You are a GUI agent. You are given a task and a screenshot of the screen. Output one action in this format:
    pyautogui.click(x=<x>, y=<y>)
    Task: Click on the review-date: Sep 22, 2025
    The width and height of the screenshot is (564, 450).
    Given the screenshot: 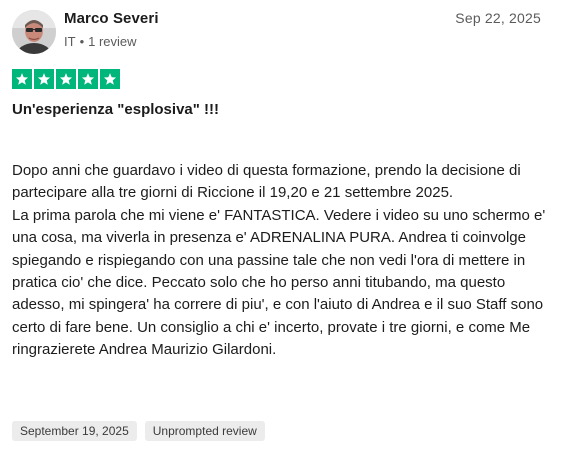 What is the action you would take?
    pyautogui.click(x=498, y=18)
    